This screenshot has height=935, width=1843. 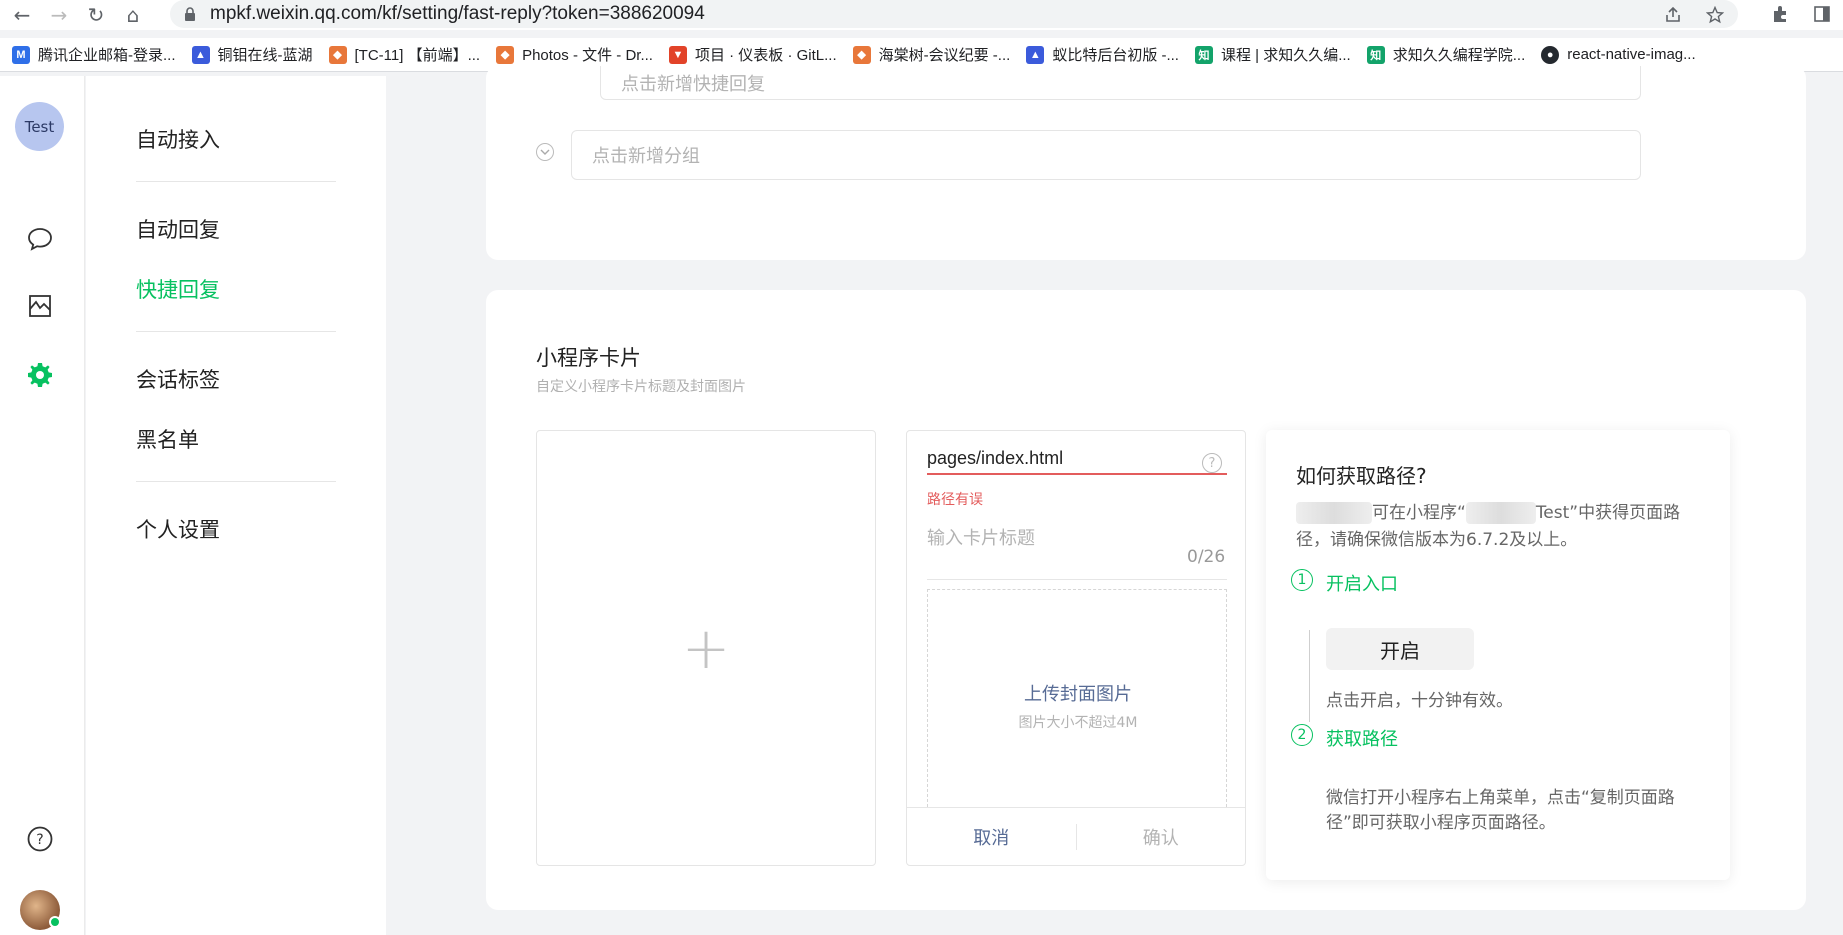 What do you see at coordinates (21, 54) in the screenshot?
I see `mail-icon: M` at bounding box center [21, 54].